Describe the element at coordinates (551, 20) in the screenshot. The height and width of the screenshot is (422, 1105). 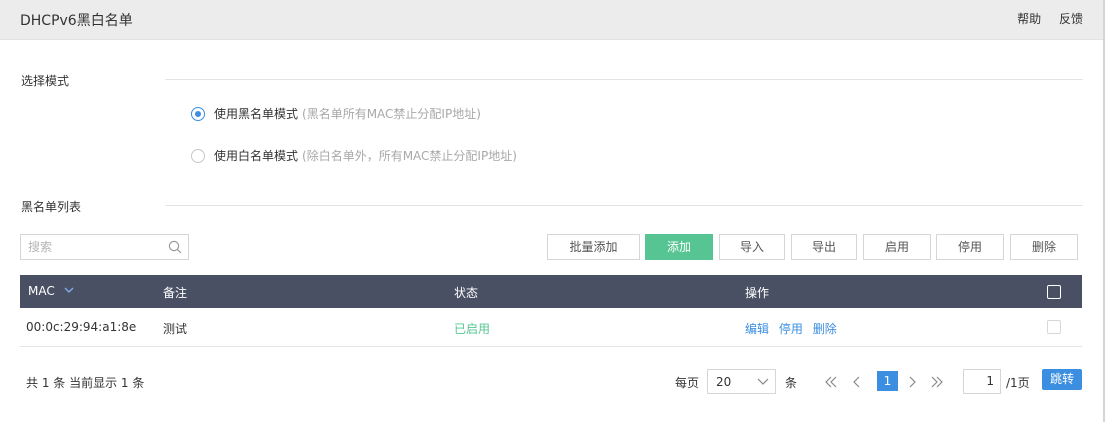
I see `page-header: DHCPv6黑白名单 帮助 反馈` at that location.